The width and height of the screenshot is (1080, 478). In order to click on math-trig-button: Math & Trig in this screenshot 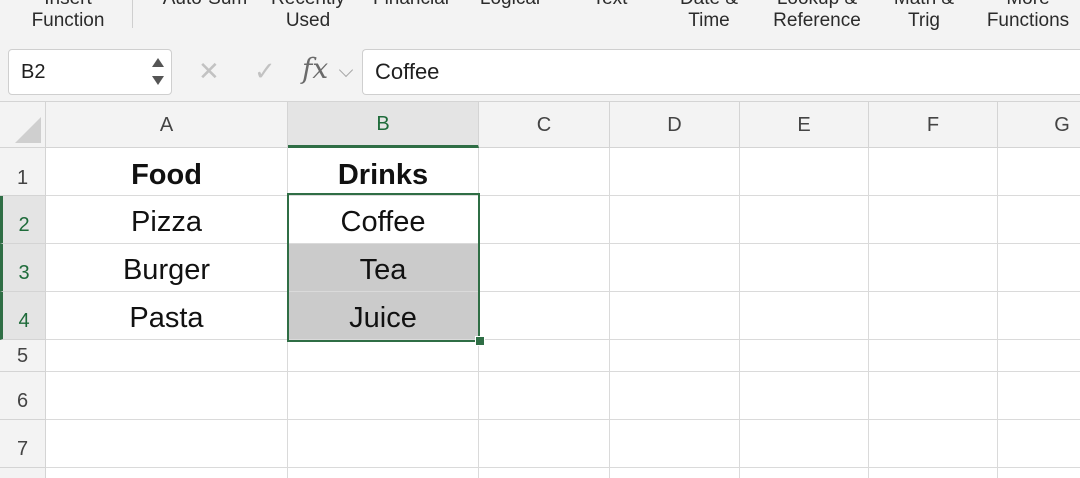, I will do `click(924, 16)`.